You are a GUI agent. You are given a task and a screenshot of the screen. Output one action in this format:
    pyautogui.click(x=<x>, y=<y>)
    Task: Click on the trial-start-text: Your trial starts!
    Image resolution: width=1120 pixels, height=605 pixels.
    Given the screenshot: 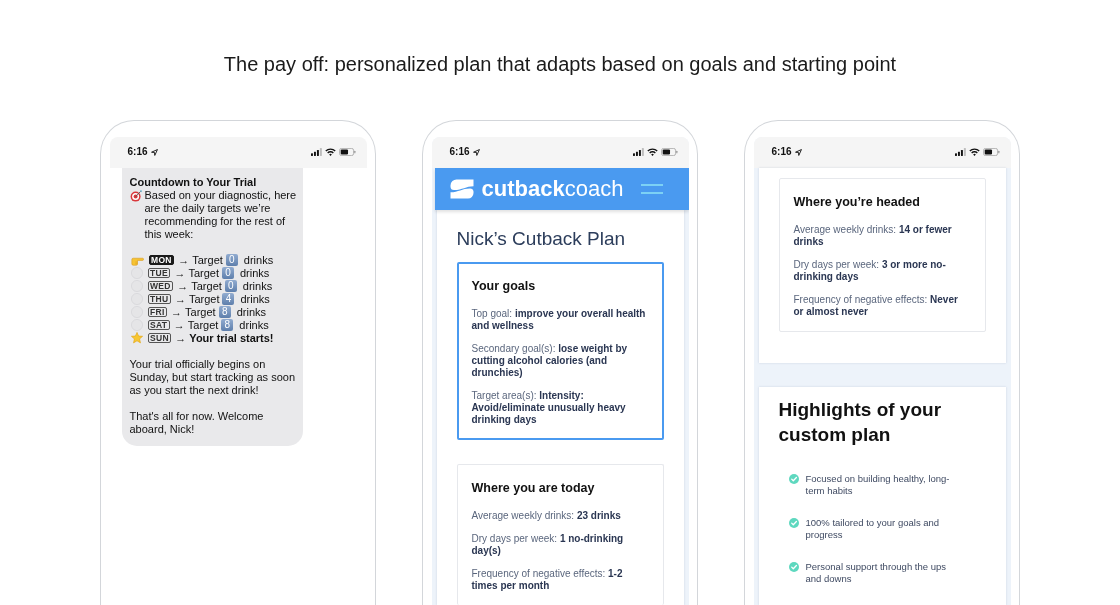 What is the action you would take?
    pyautogui.click(x=231, y=338)
    